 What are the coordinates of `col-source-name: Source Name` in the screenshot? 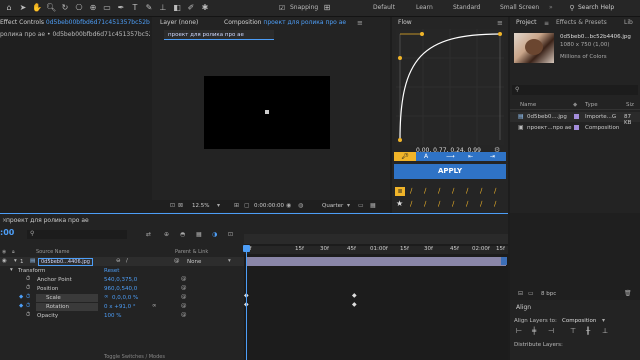 It's located at (53, 252).